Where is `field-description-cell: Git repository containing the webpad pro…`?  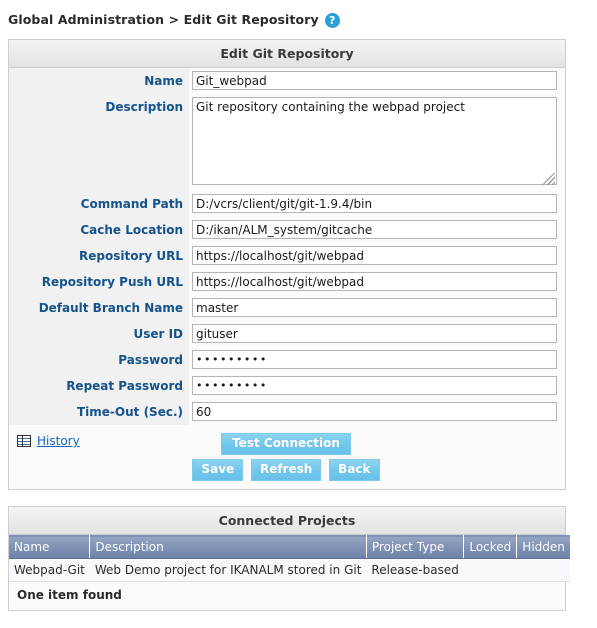 field-description-cell: Git repository containing the webpad pro… is located at coordinates (377, 142).